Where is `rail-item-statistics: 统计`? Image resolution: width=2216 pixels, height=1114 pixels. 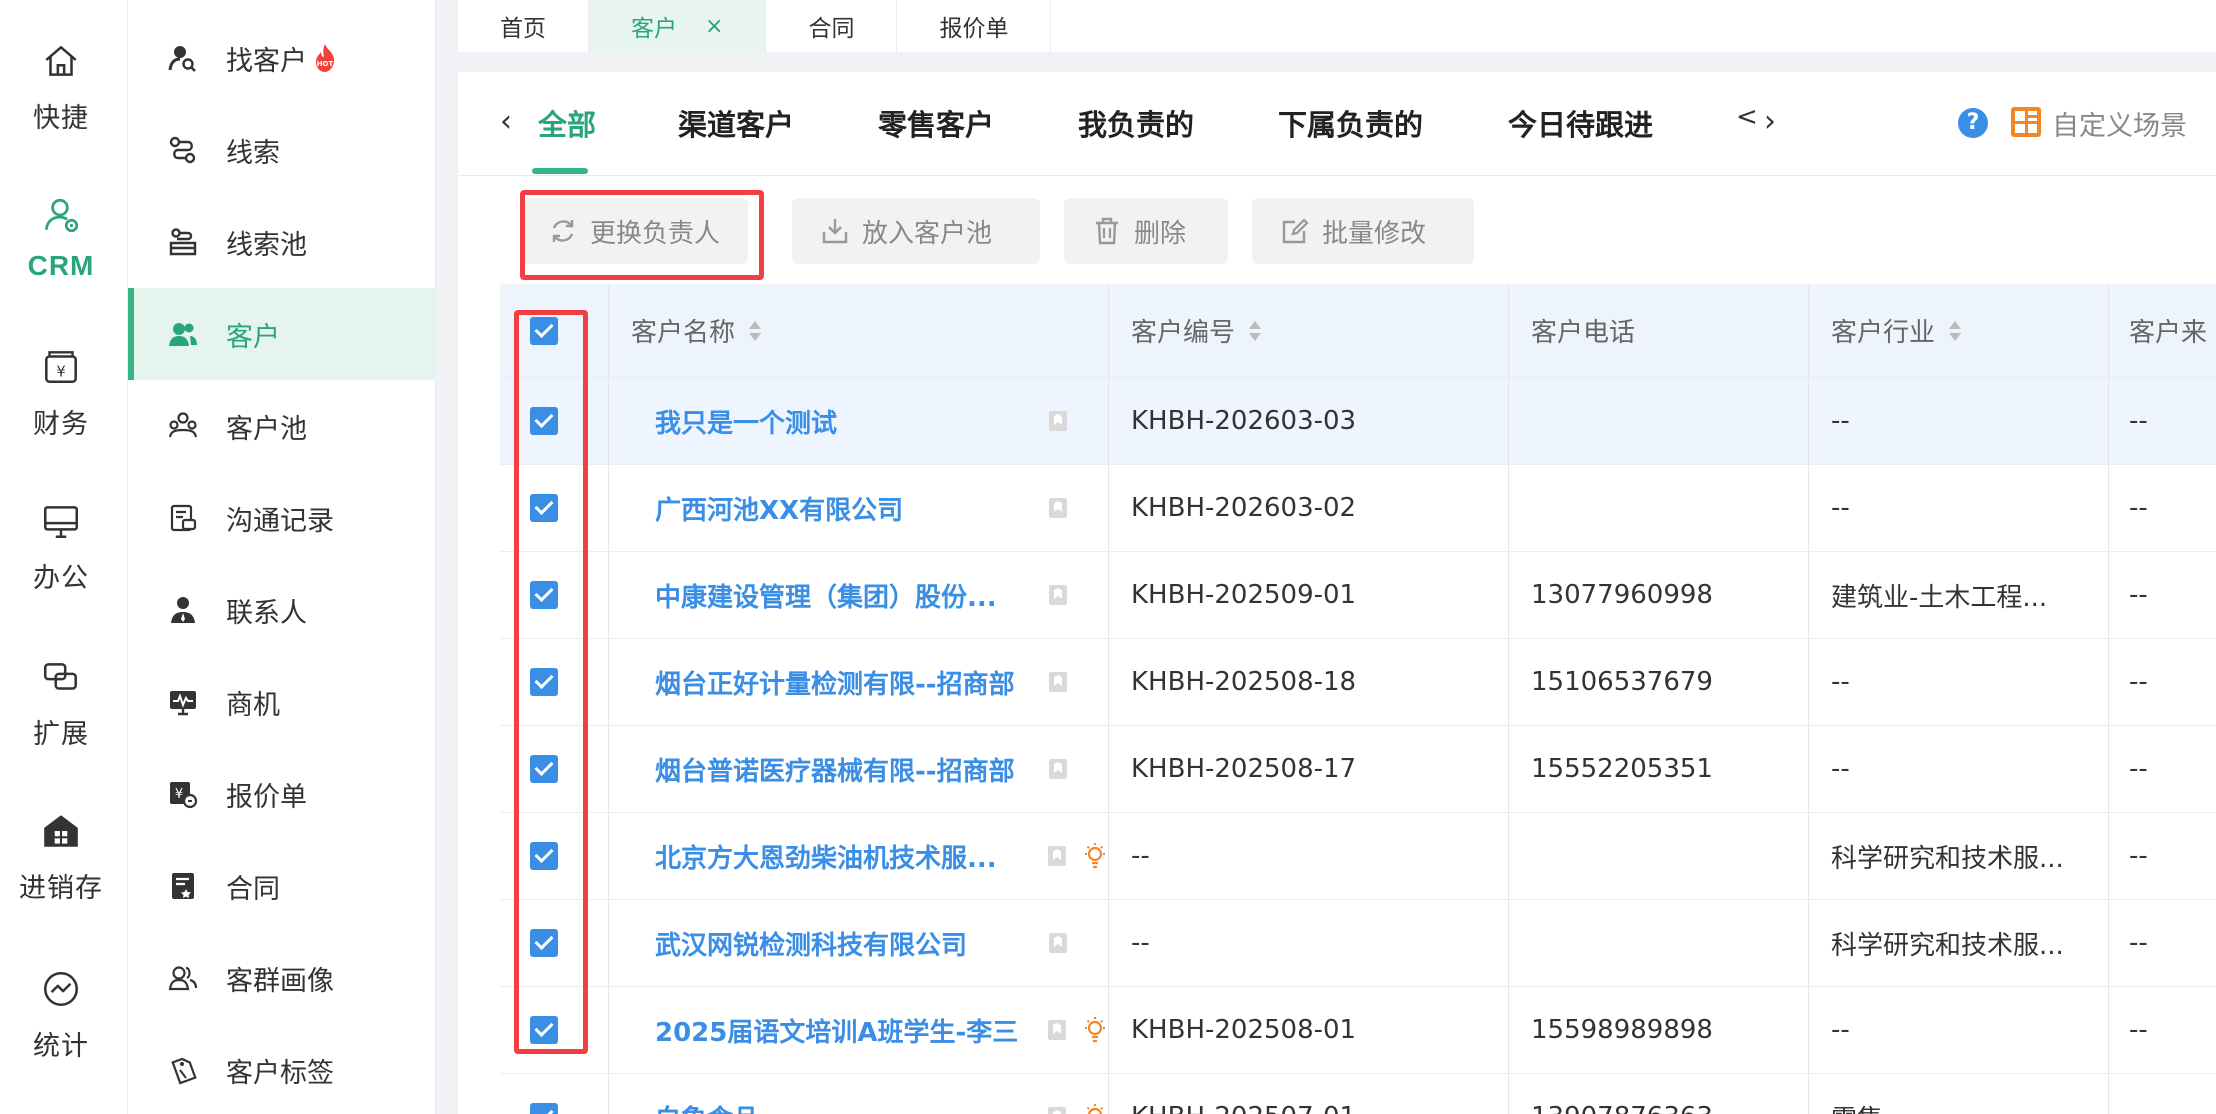 rail-item-statistics: 统计 is located at coordinates (61, 1015).